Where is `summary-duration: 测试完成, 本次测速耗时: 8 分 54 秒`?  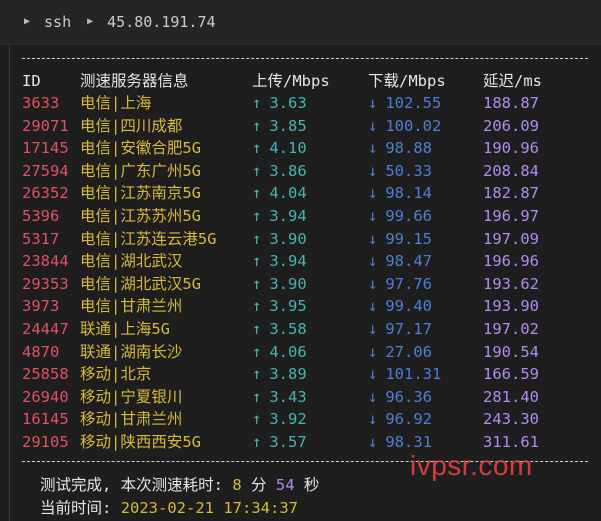
summary-duration: 测试完成, 本次测速耗时: 8 分 54 秒 is located at coordinates (179, 485).